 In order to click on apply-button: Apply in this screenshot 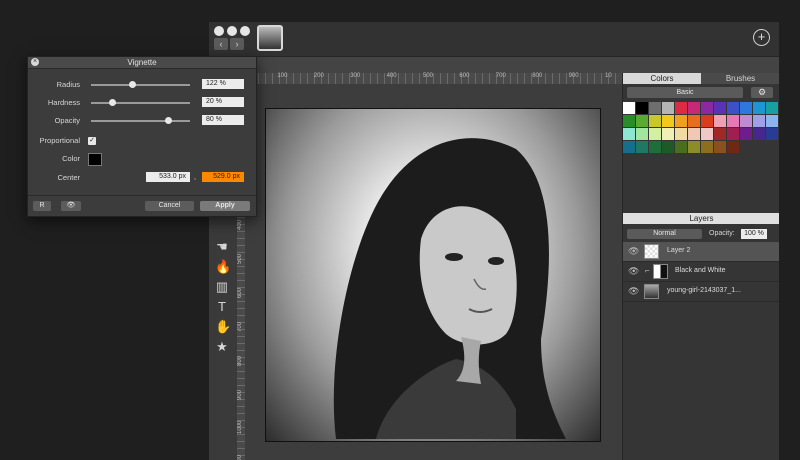, I will do `click(225, 206)`.